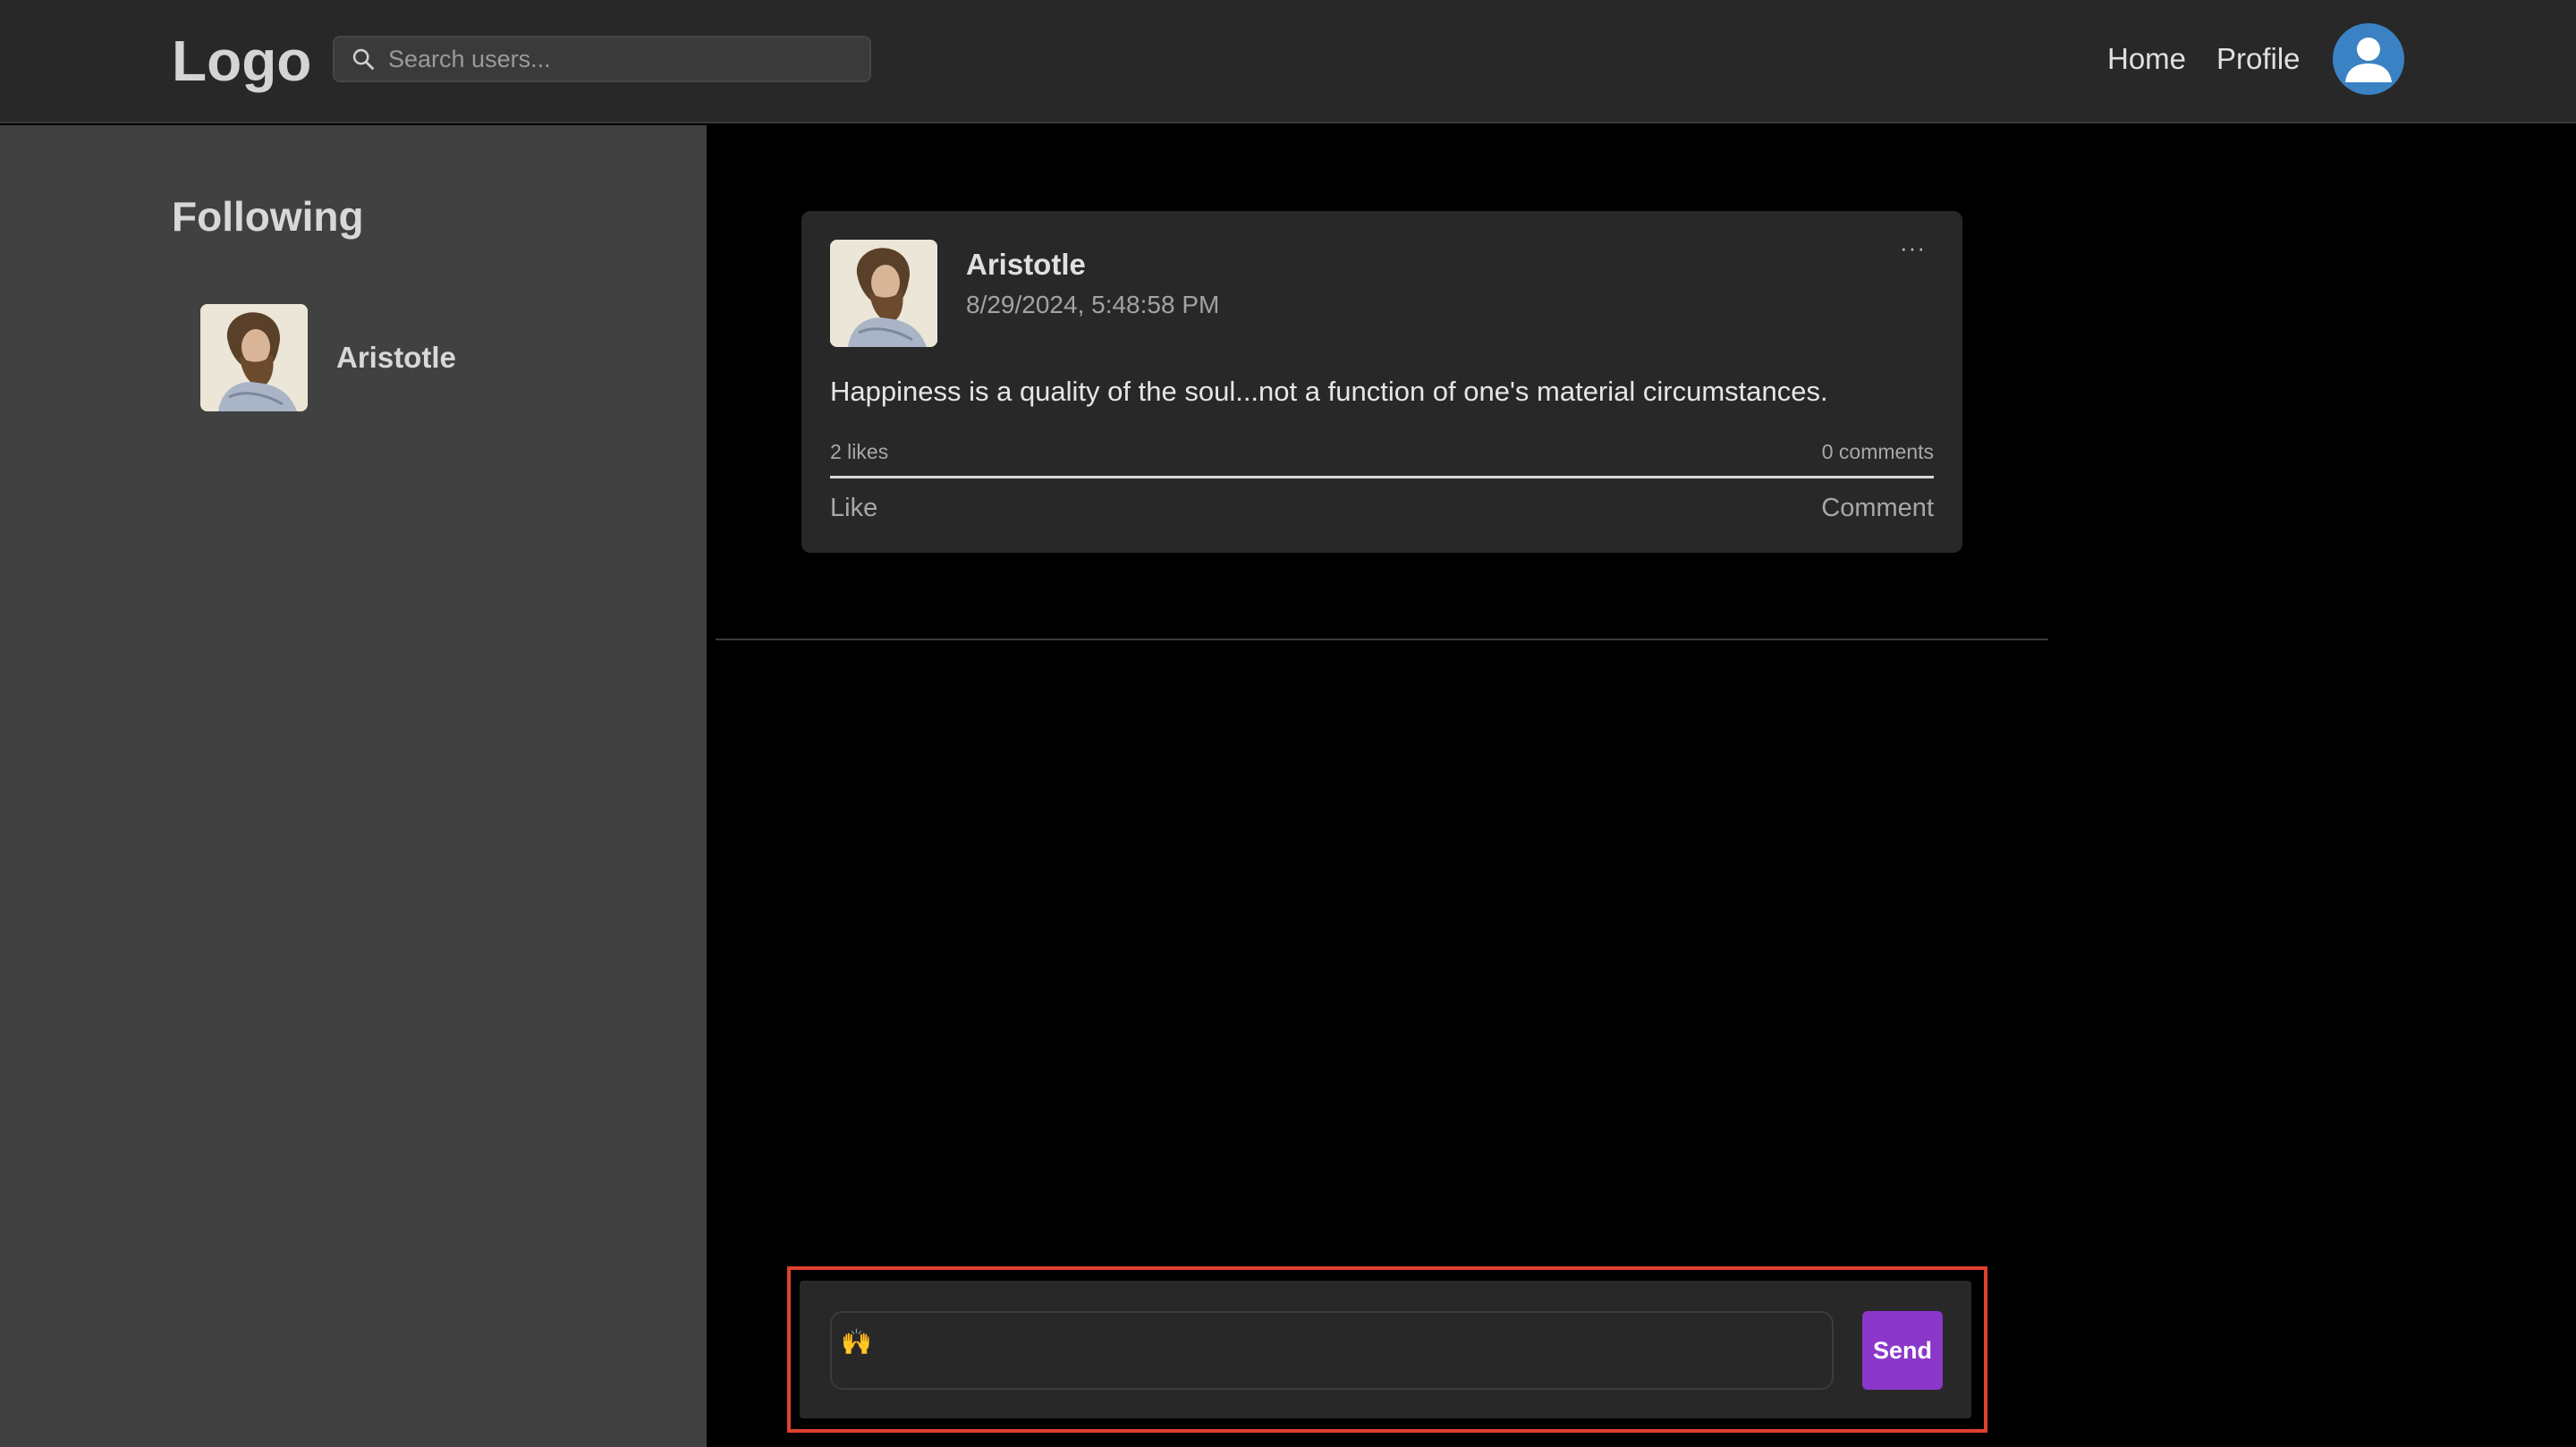  Describe the element at coordinates (363, 59) in the screenshot. I see `search-icon` at that location.